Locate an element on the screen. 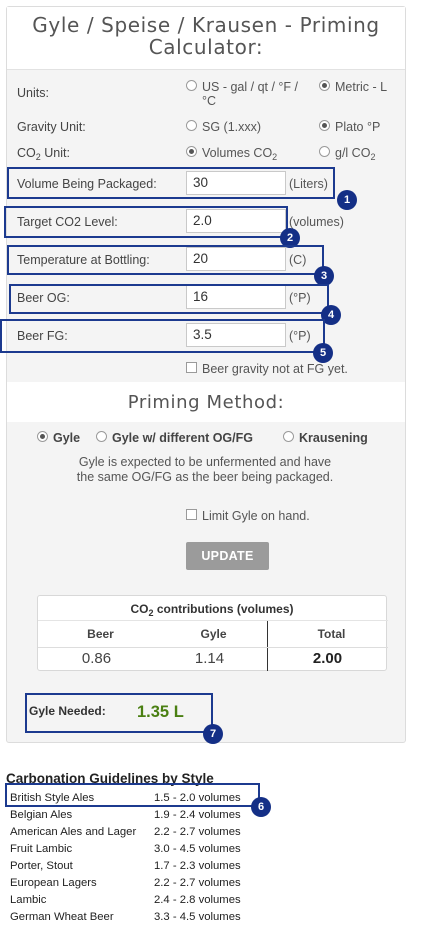 The height and width of the screenshot is (933, 424). target-co2-highlight-box is located at coordinates (146, 222).